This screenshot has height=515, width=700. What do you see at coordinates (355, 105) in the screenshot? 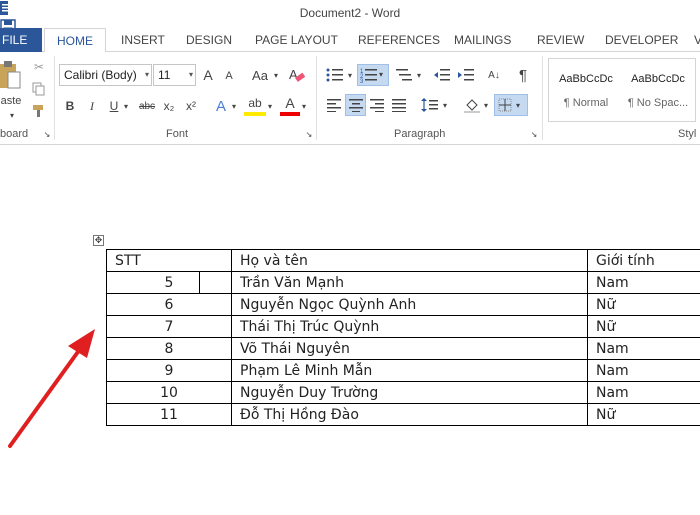
I see `align-center-icon` at bounding box center [355, 105].